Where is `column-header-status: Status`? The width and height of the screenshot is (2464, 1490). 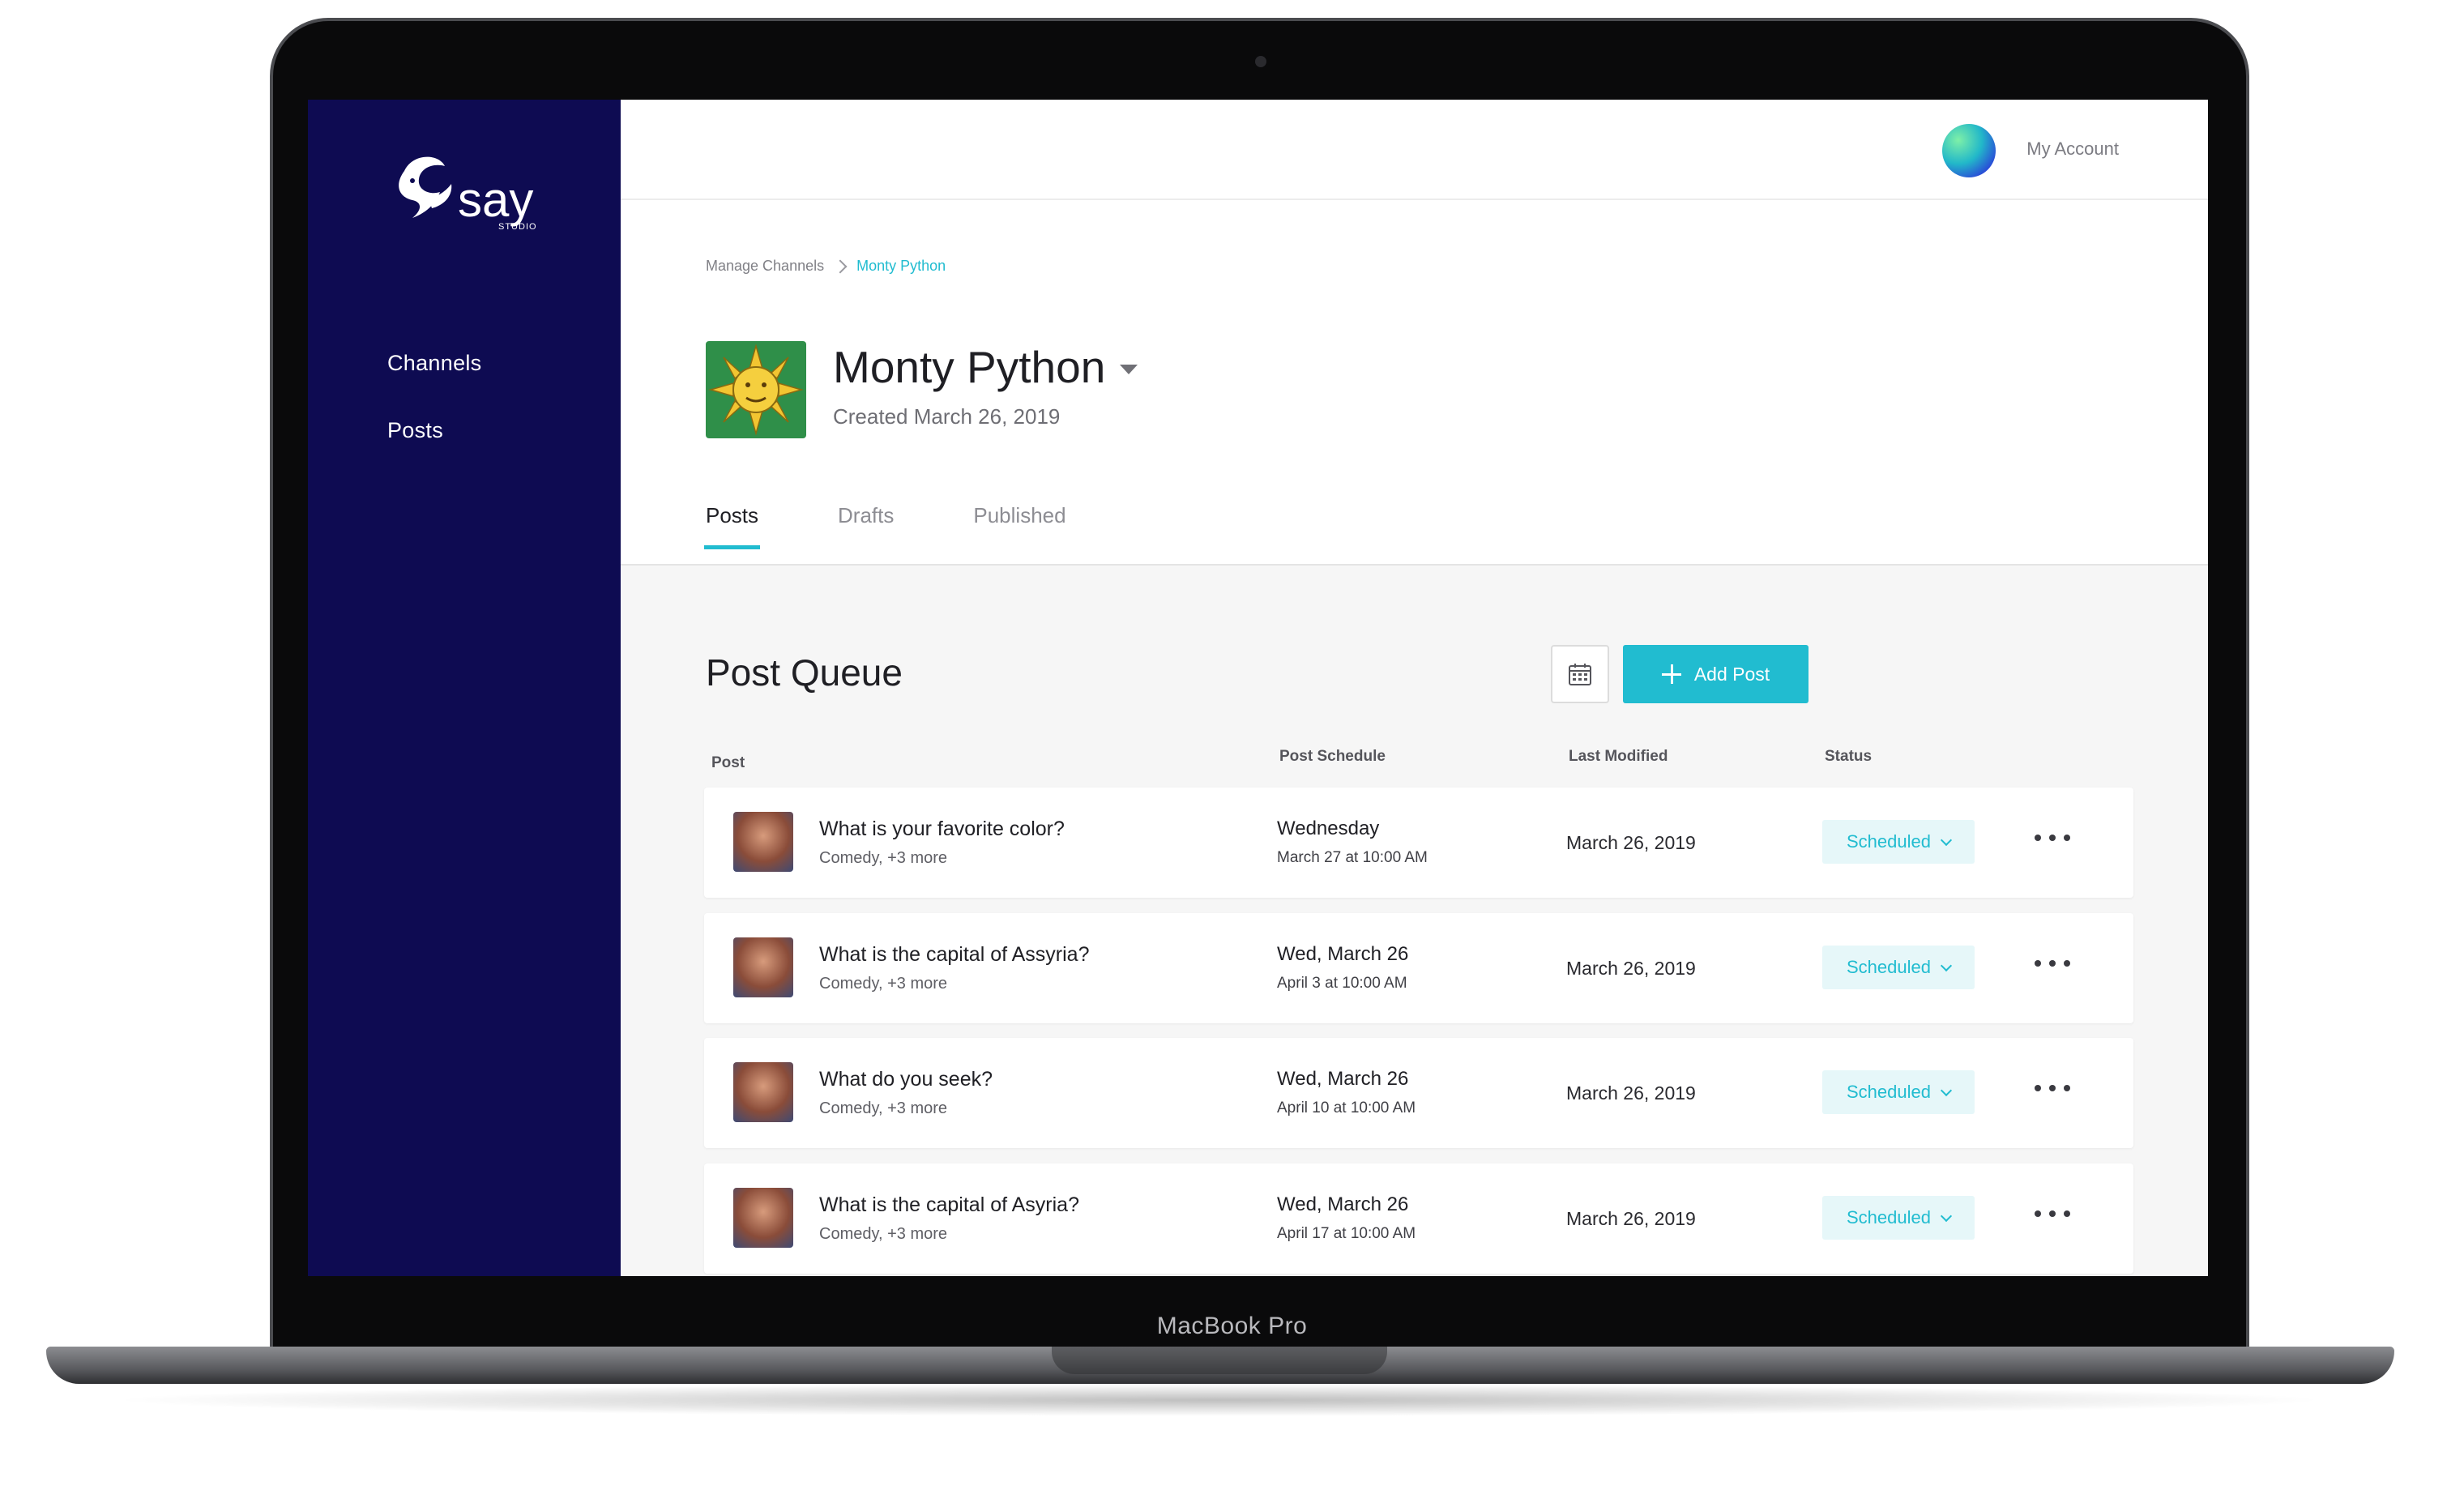 column-header-status: Status is located at coordinates (1849, 756).